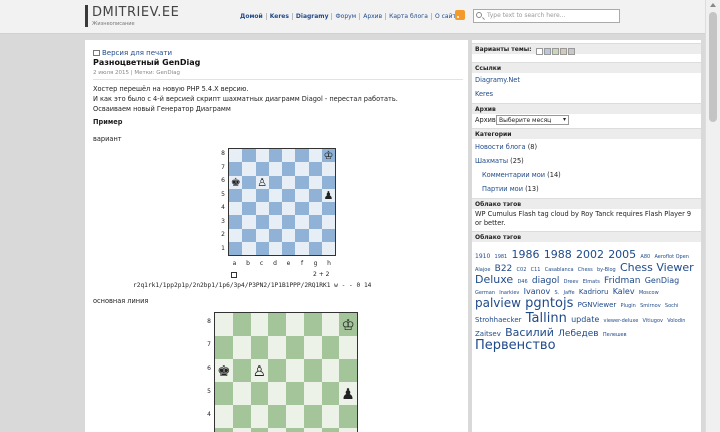  What do you see at coordinates (311, 16) in the screenshot?
I see `nav-item-diagramy: Diagramy` at bounding box center [311, 16].